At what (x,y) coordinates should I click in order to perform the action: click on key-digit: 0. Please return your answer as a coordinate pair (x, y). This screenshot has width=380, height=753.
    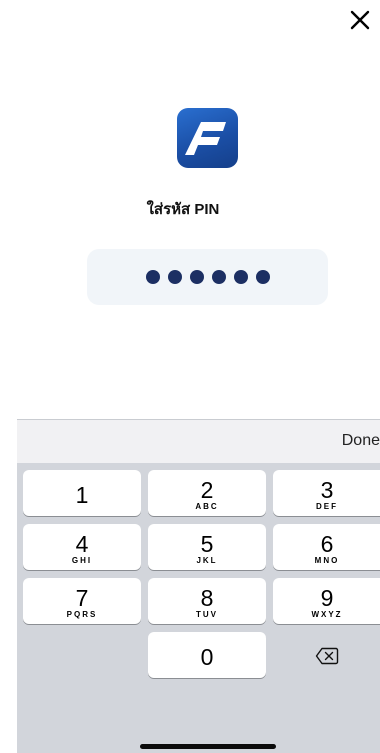
    Looking at the image, I should click on (207, 657).